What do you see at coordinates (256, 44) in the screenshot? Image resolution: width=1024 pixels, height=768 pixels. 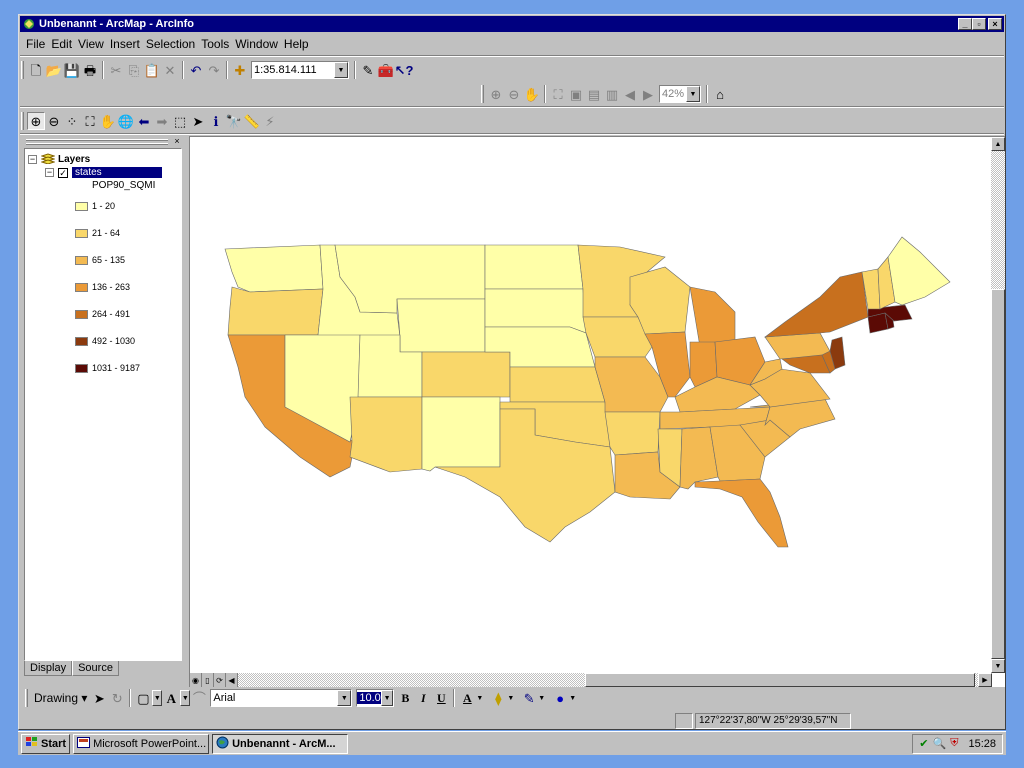 I see `menu-window: Window` at bounding box center [256, 44].